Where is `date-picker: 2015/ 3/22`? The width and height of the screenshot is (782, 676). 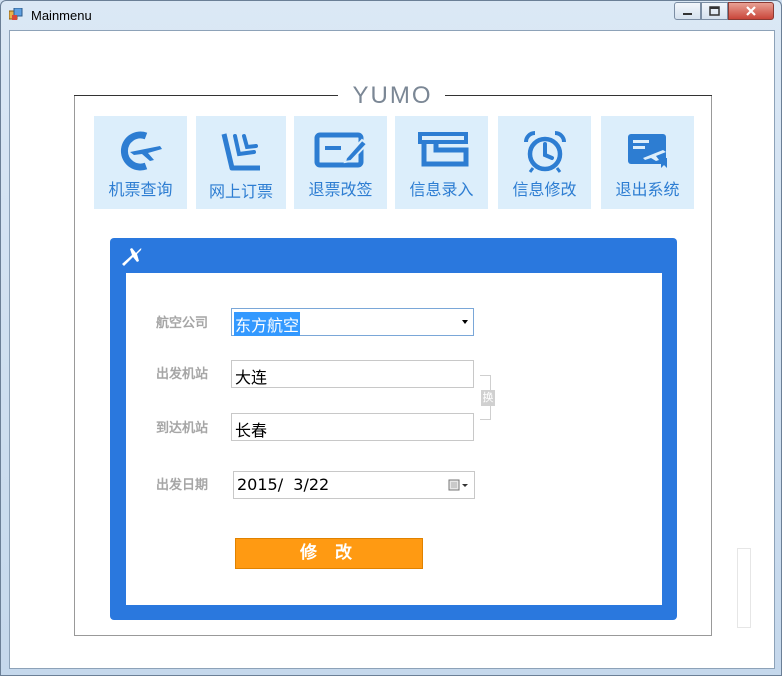 date-picker: 2015/ 3/22 is located at coordinates (354, 485).